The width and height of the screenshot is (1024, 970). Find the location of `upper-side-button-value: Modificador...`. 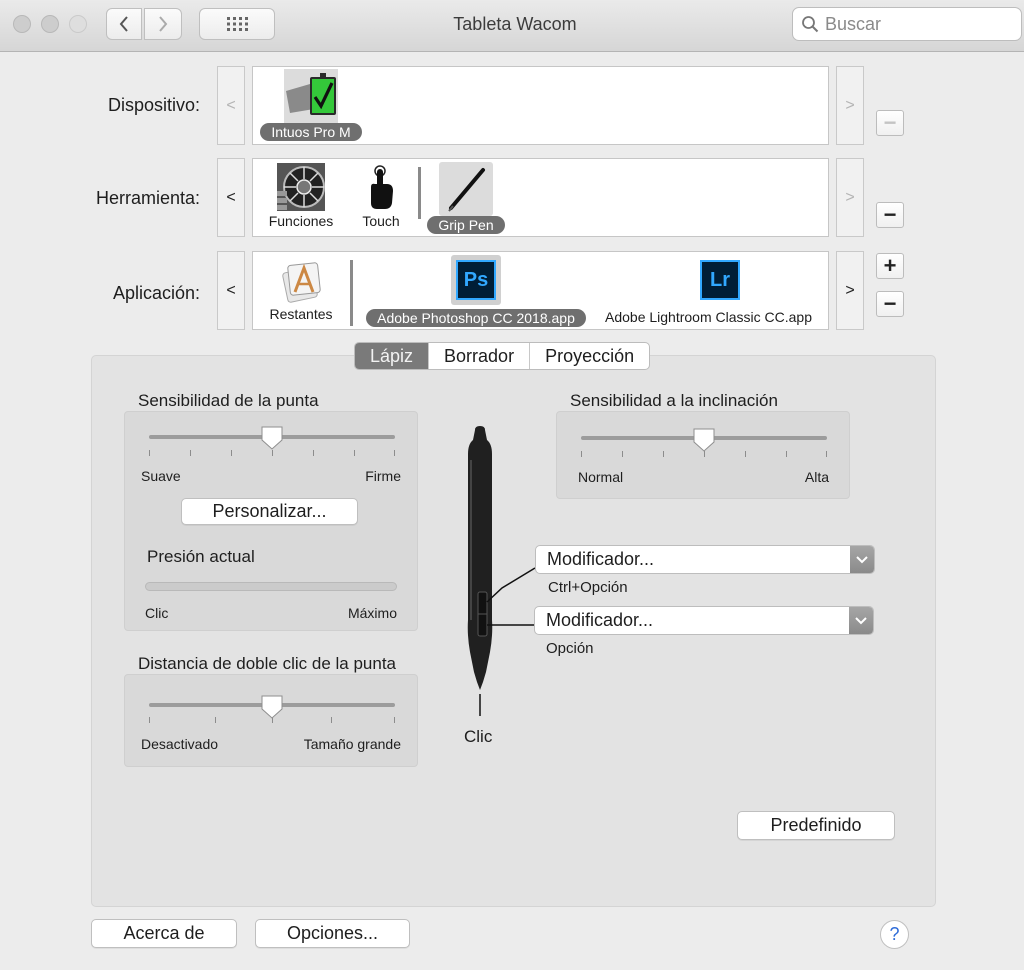

upper-side-button-value: Modificador... is located at coordinates (601, 559).